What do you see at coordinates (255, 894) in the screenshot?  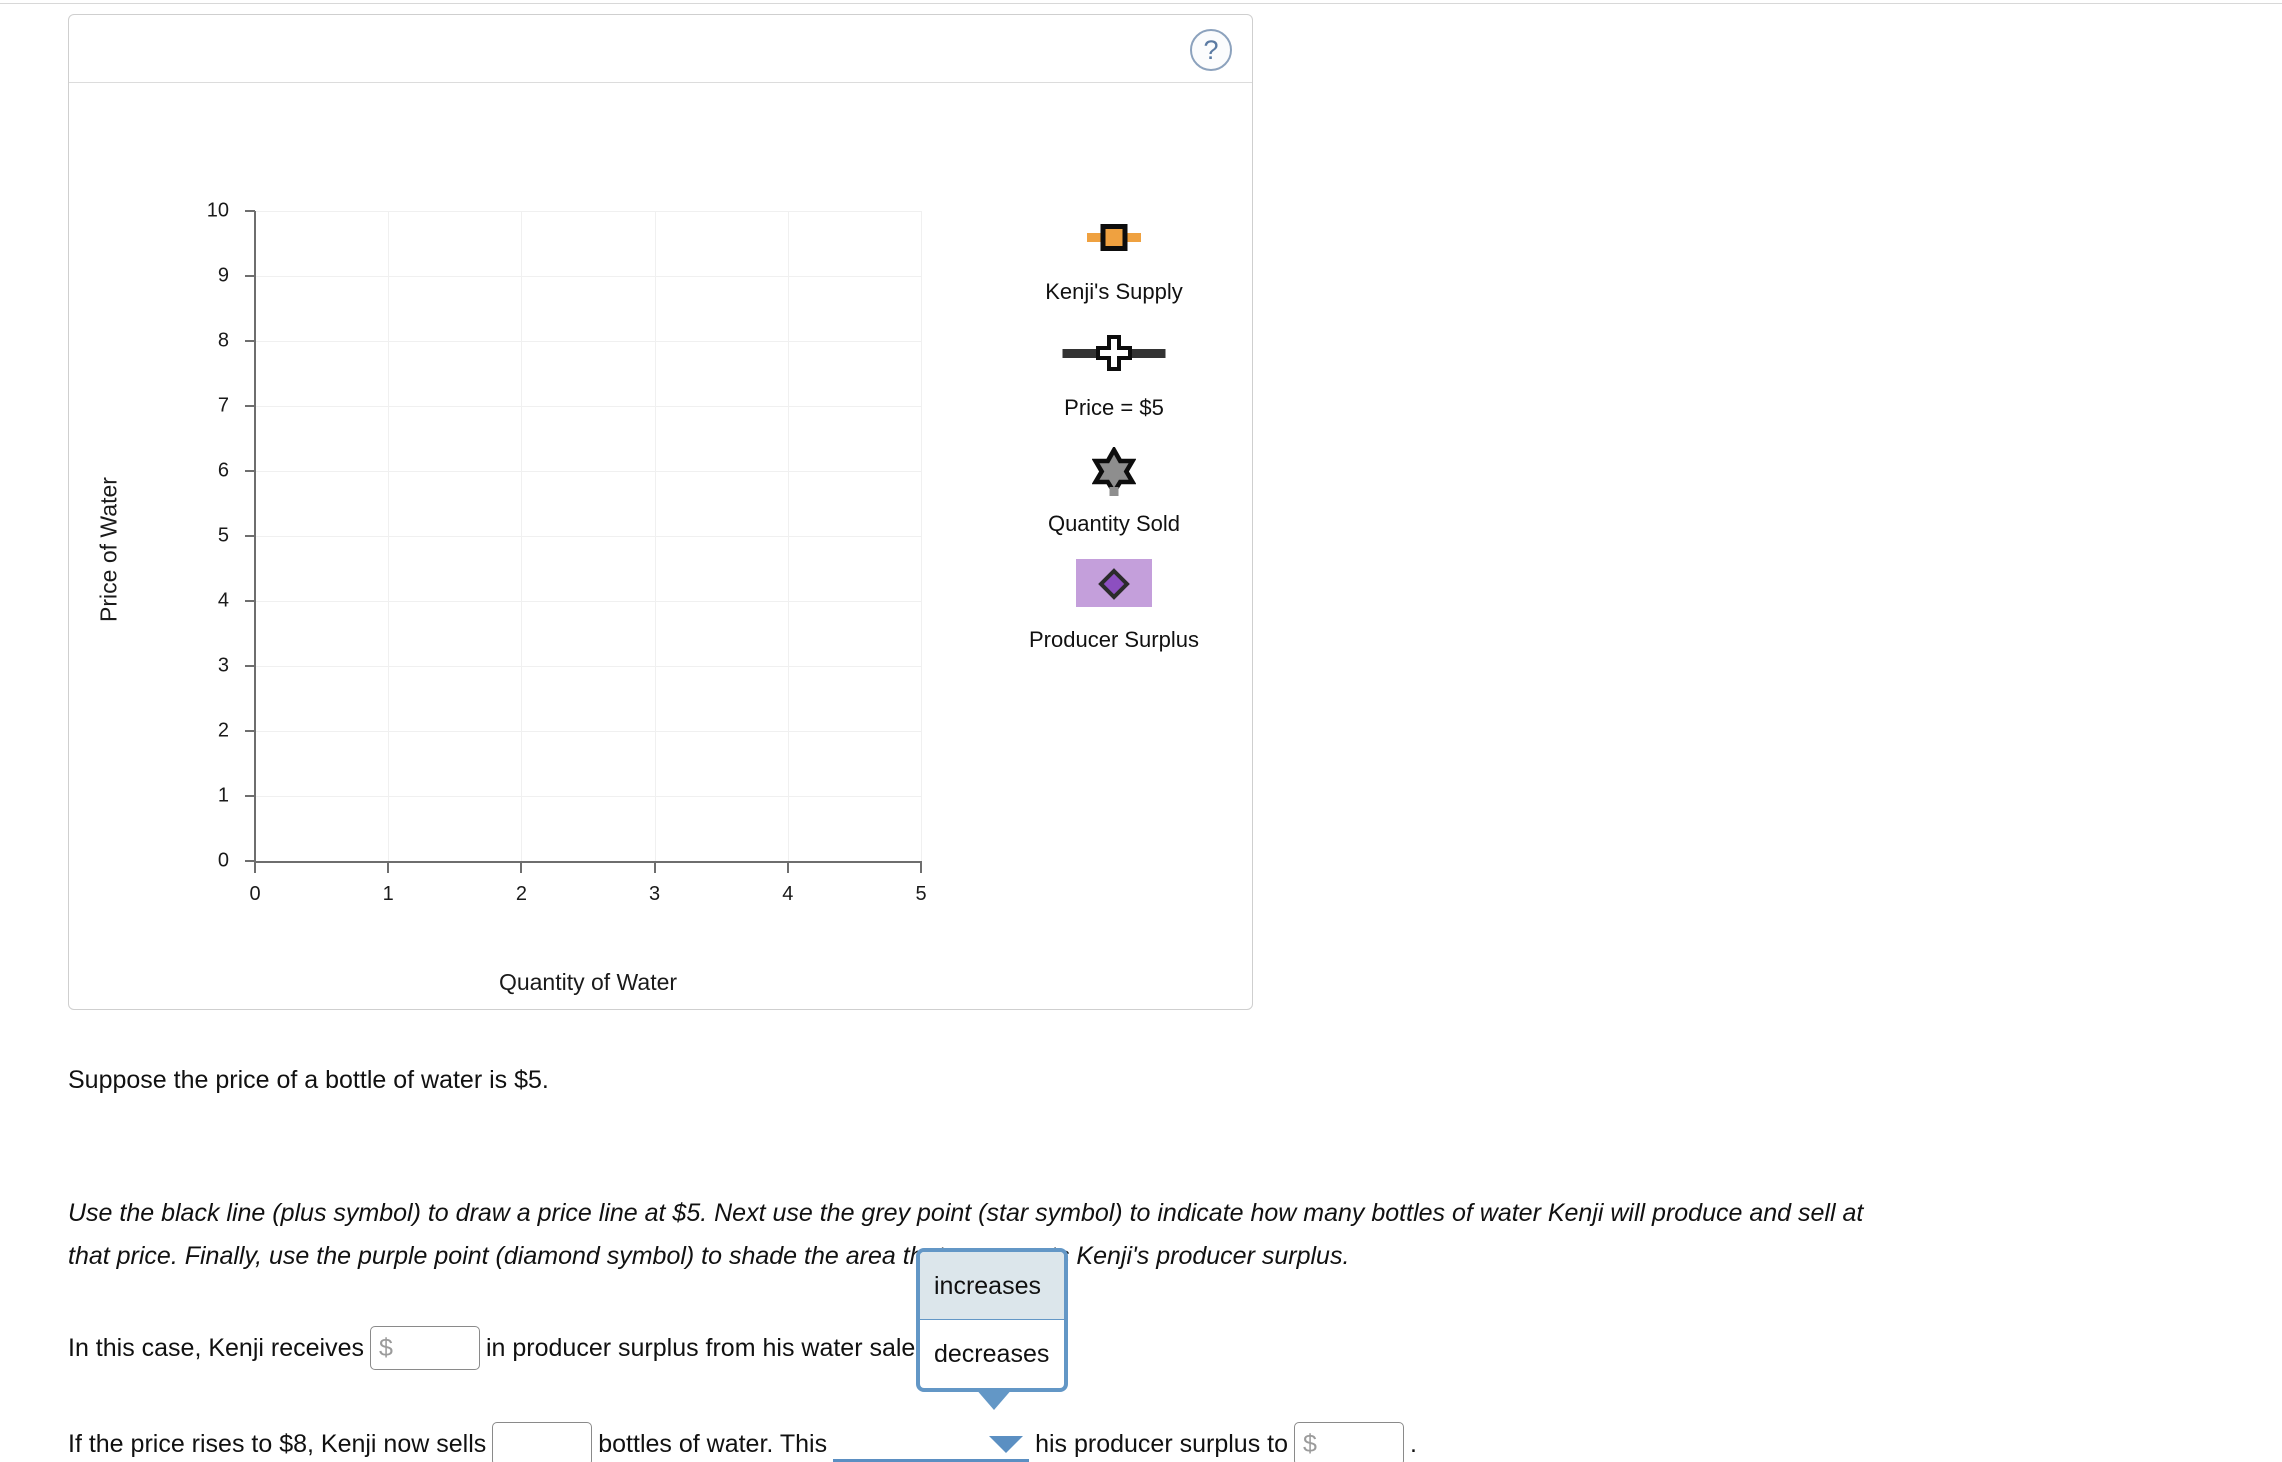 I see `x-tick-label: 0` at bounding box center [255, 894].